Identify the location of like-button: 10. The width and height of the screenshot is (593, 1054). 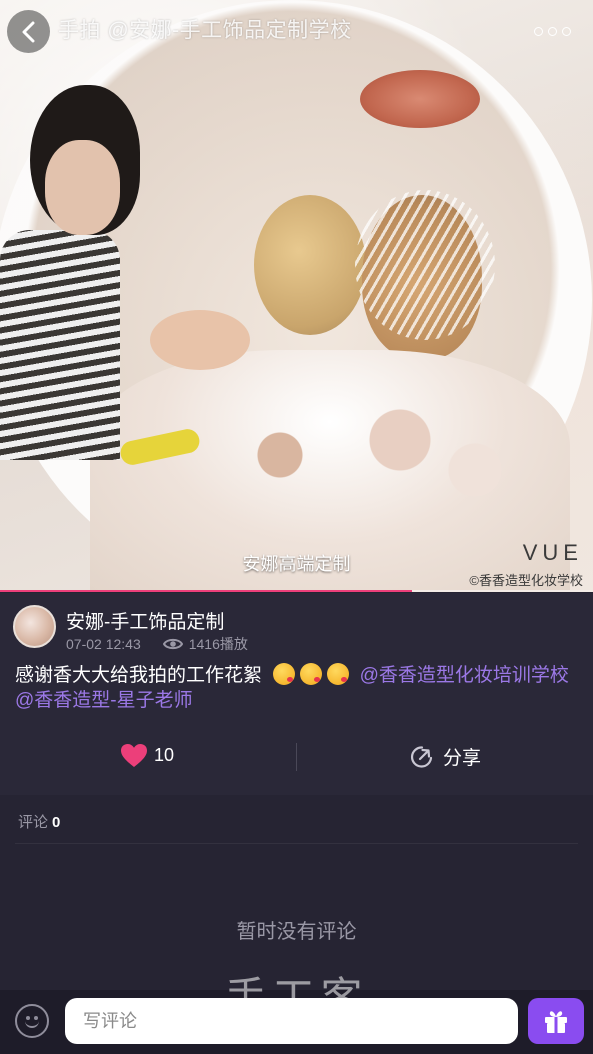
(147, 755).